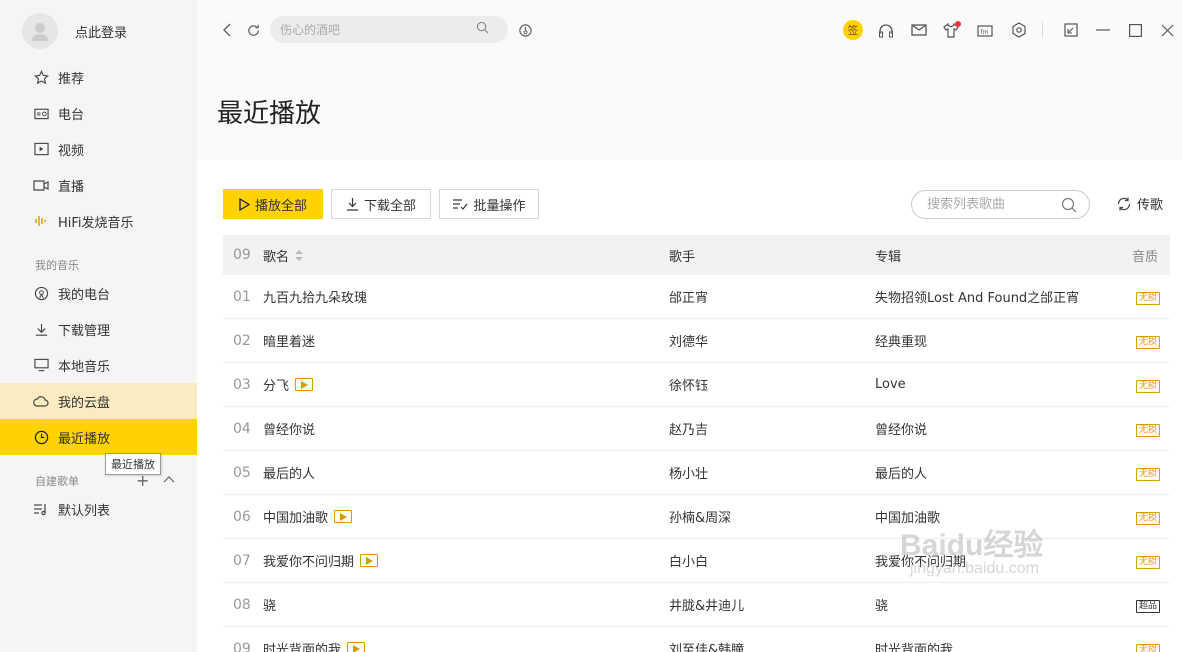 This screenshot has width=1182, height=652. What do you see at coordinates (84, 511) in the screenshot?
I see `sidebar-item-label: 默认列表` at bounding box center [84, 511].